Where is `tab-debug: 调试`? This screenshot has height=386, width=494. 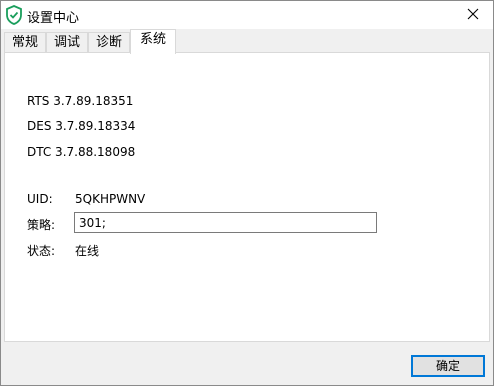 tab-debug: 调试 is located at coordinates (67, 42).